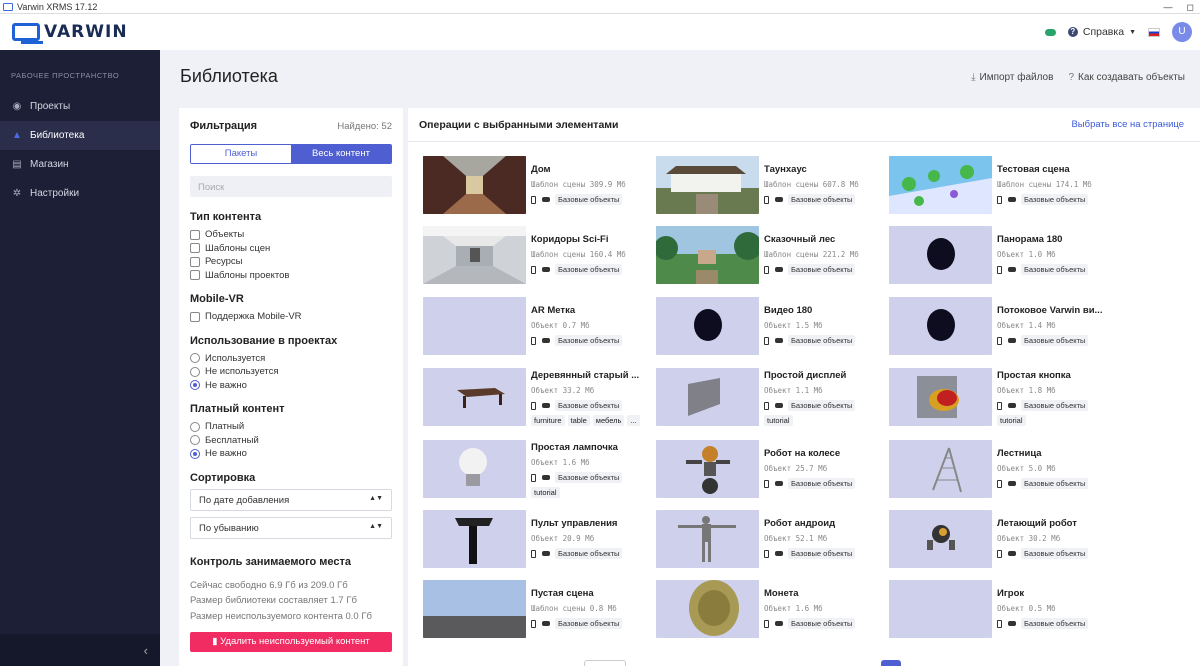 This screenshot has width=1200, height=666. What do you see at coordinates (1001, 610) in the screenshot?
I see `library-card: Игрок Объект 0.5 Мб Базовые объекты` at bounding box center [1001, 610].